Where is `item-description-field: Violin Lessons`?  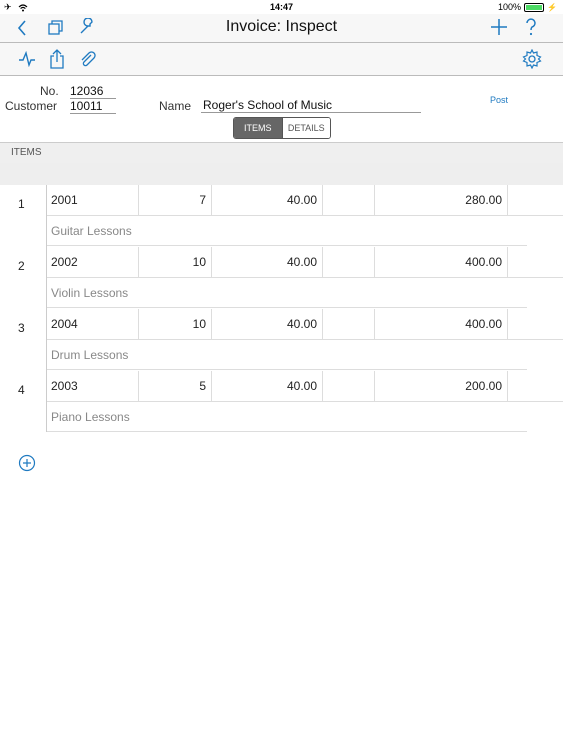 item-description-field: Violin Lessons is located at coordinates (287, 293).